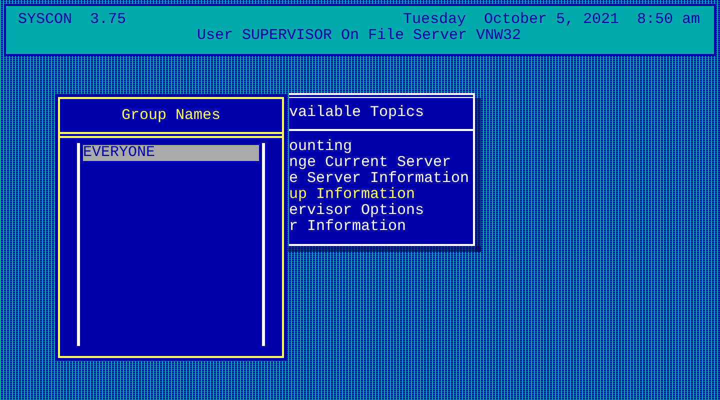 This screenshot has height=400, width=720. I want to click on menu-item: up Information, so click(381, 195).